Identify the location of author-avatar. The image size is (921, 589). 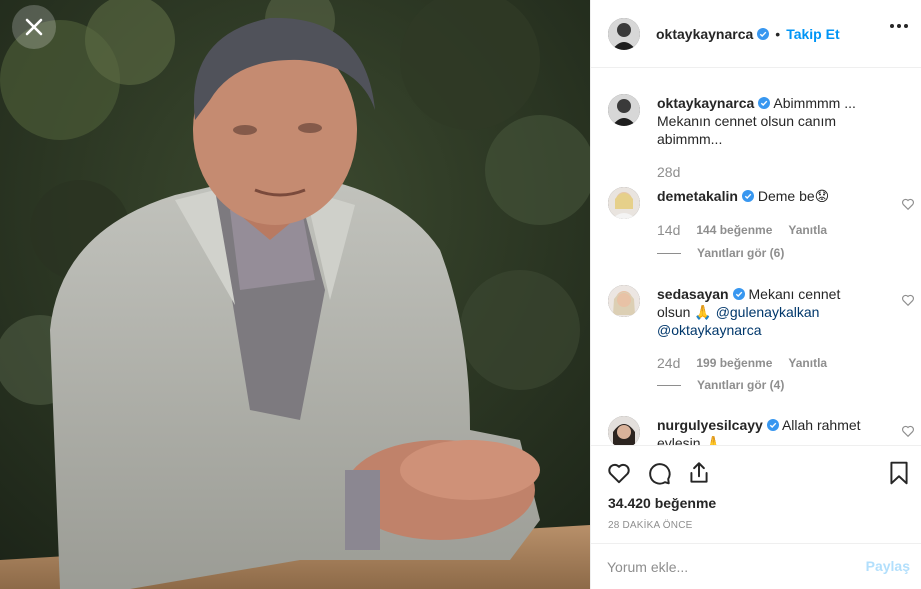
(624, 33).